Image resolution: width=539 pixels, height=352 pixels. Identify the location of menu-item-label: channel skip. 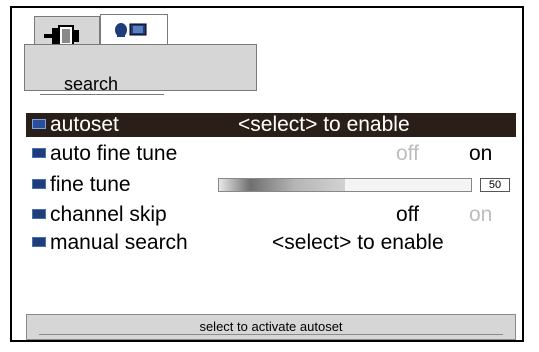
(108, 214).